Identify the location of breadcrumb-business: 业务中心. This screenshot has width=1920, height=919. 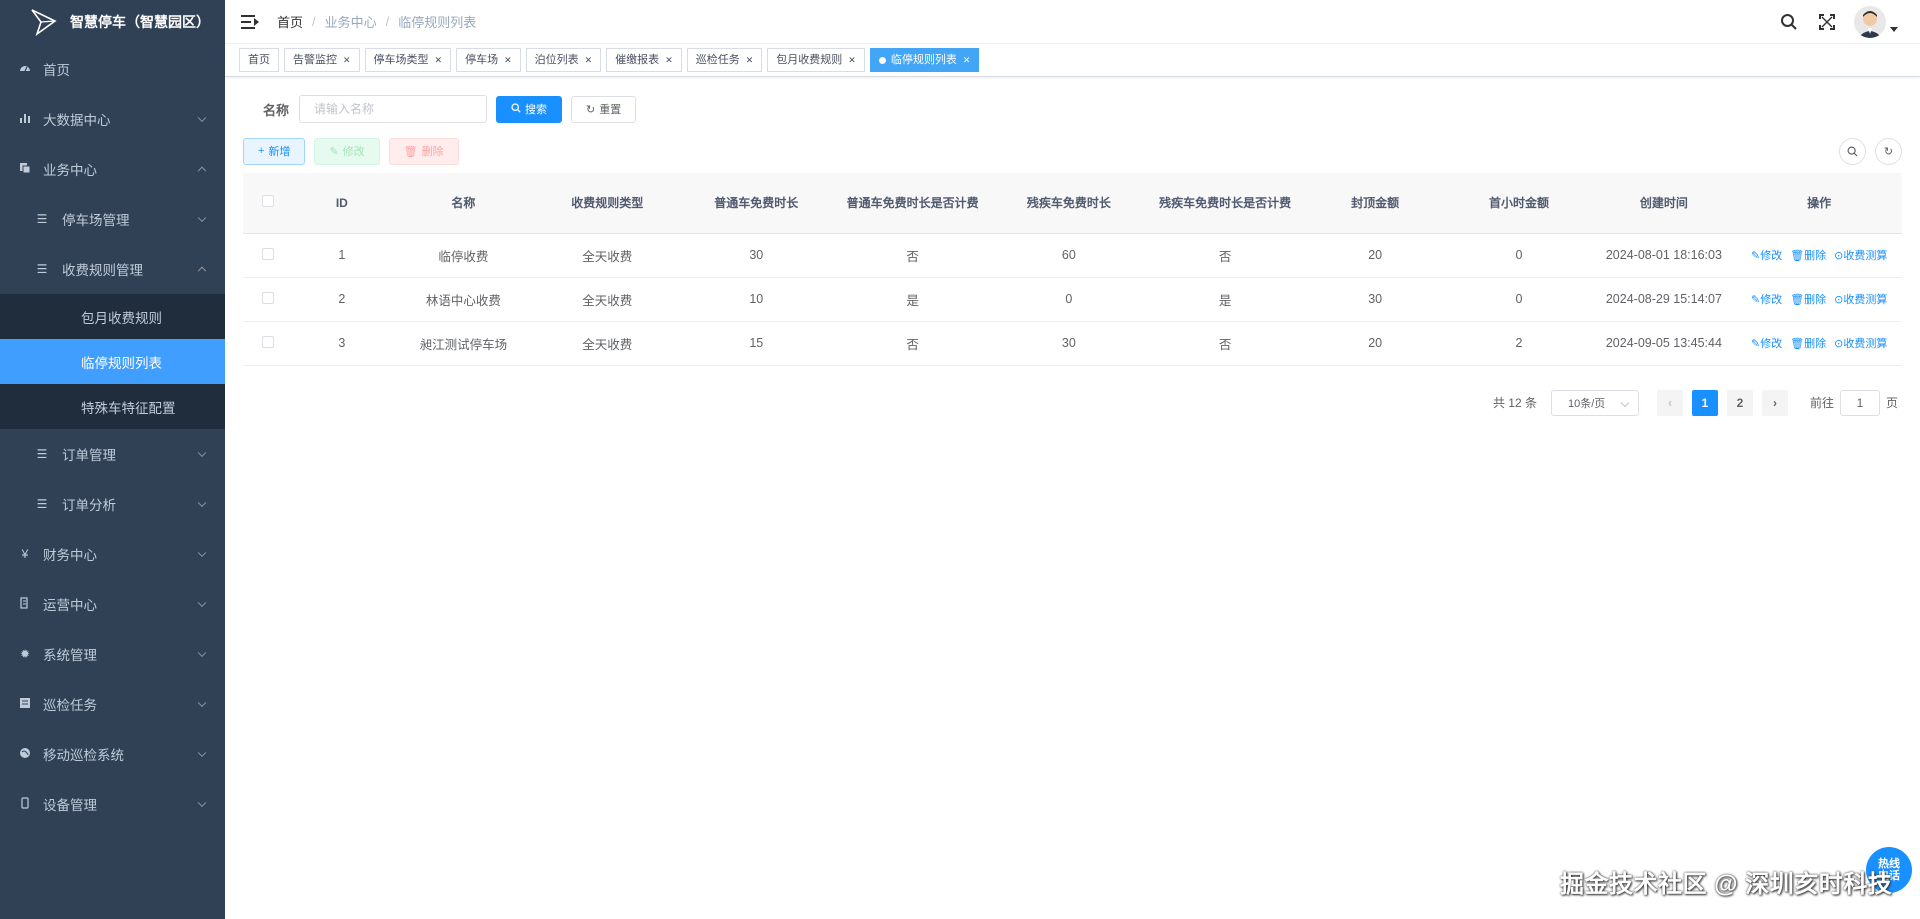
(351, 21).